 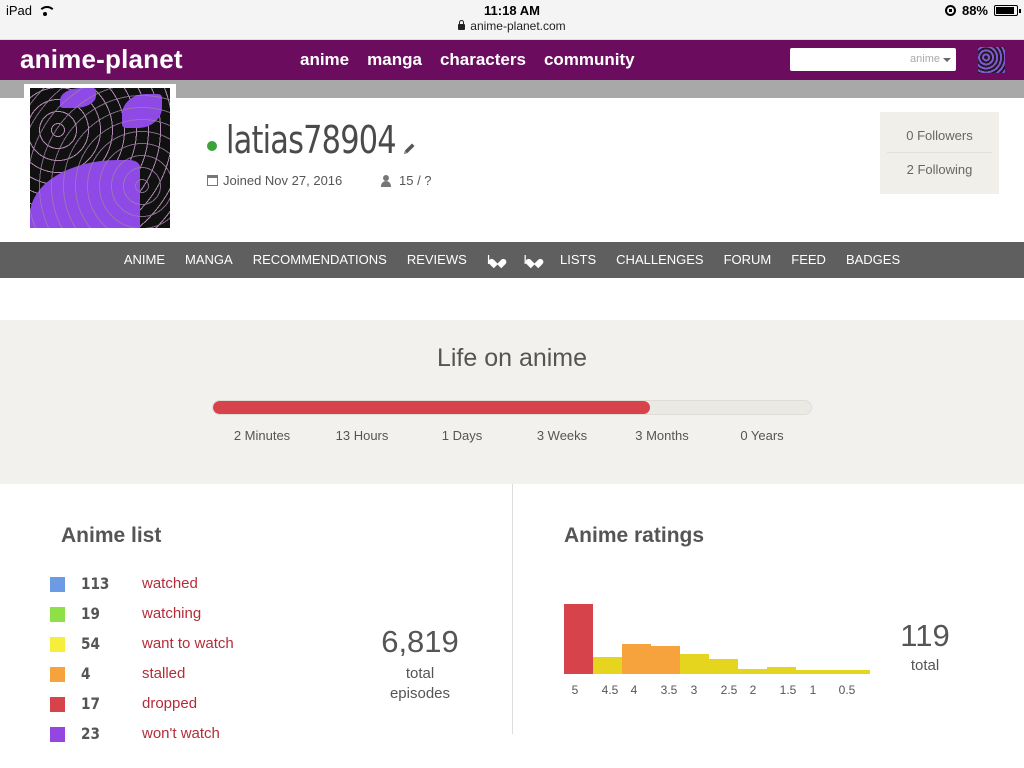 I want to click on tab-lists: LISTS, so click(x=578, y=259).